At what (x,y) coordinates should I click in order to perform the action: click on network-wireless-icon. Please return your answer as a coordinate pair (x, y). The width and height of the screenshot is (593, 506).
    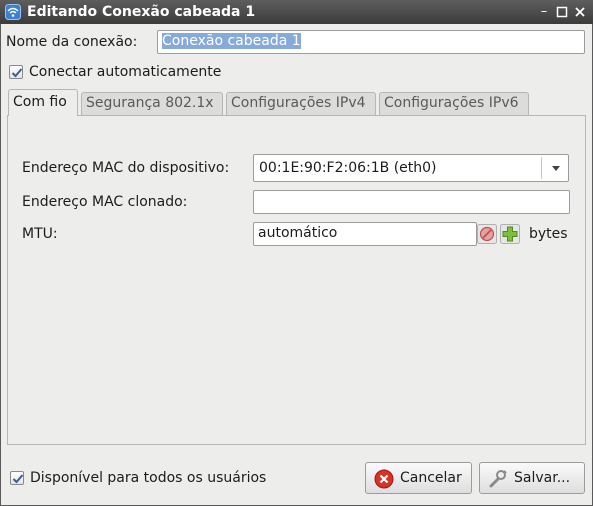
    Looking at the image, I should click on (13, 12).